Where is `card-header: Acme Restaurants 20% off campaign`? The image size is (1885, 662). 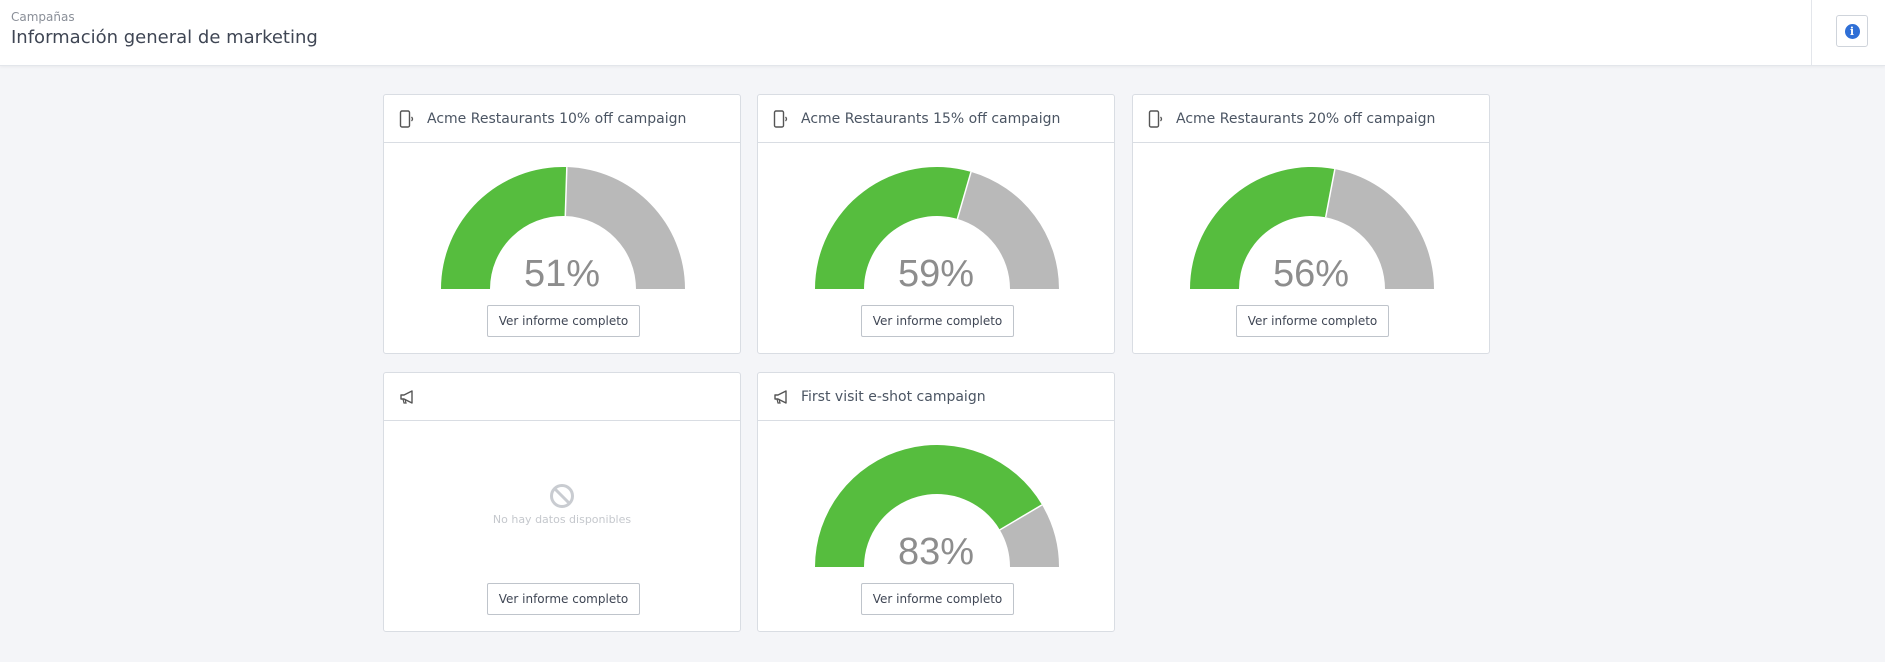
card-header: Acme Restaurants 20% off campaign is located at coordinates (1311, 119).